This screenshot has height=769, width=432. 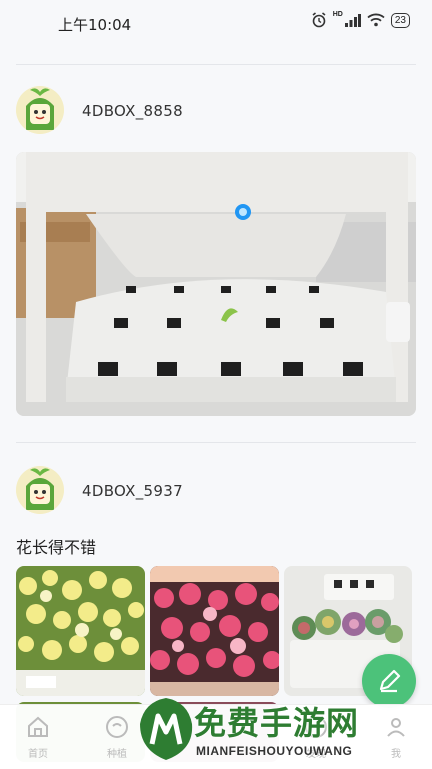 I want to click on watermark: 免费手游网 MIANFEISHOUYOUWANG, so click(x=284, y=729).